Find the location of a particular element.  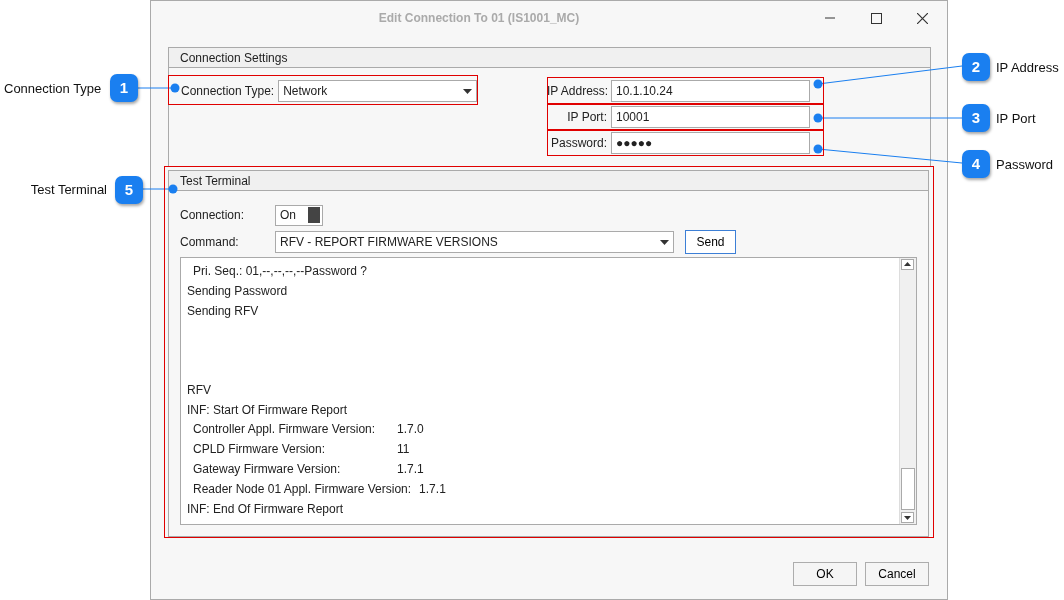

dialog-button: OK is located at coordinates (825, 574).